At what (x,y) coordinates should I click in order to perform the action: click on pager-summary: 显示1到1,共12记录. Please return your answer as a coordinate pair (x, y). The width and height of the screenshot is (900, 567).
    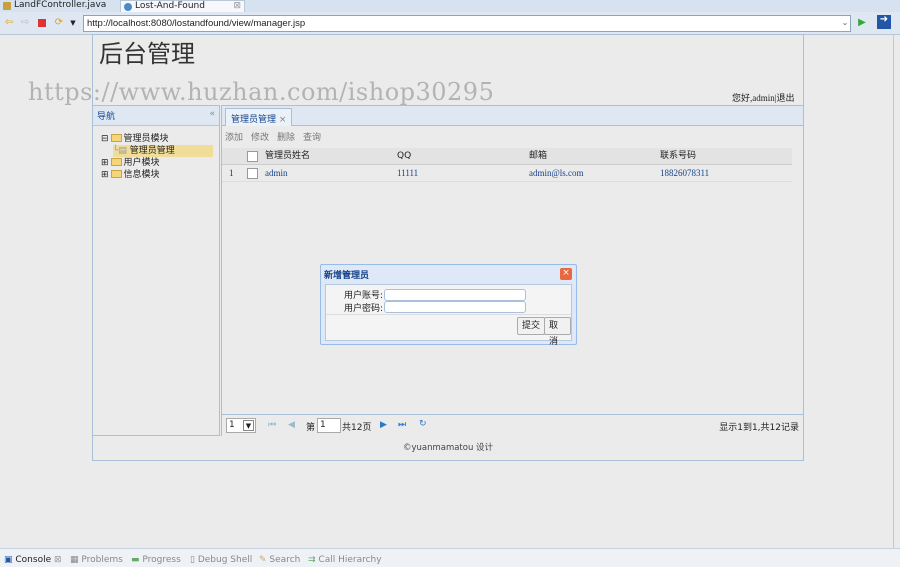
    Looking at the image, I should click on (759, 428).